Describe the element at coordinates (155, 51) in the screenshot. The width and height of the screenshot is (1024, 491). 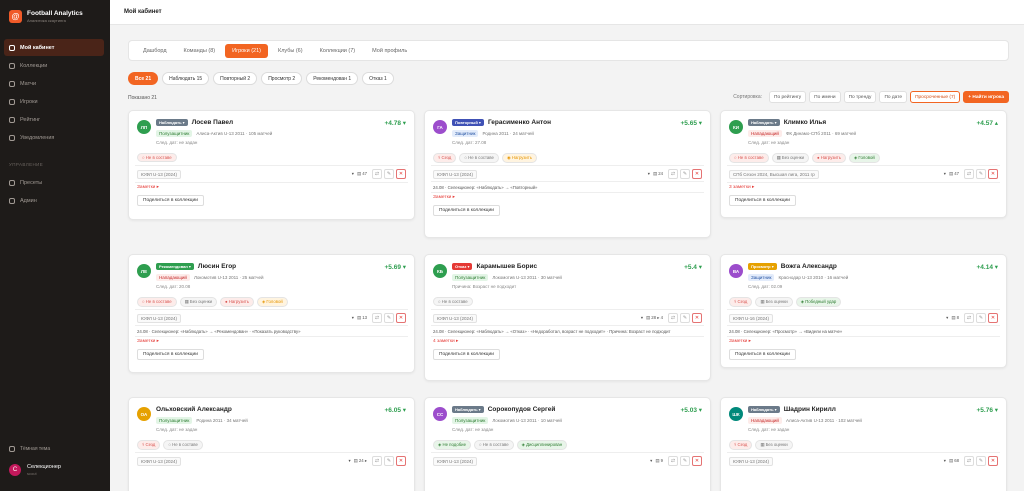
I see `tab-0: Дашборд` at that location.